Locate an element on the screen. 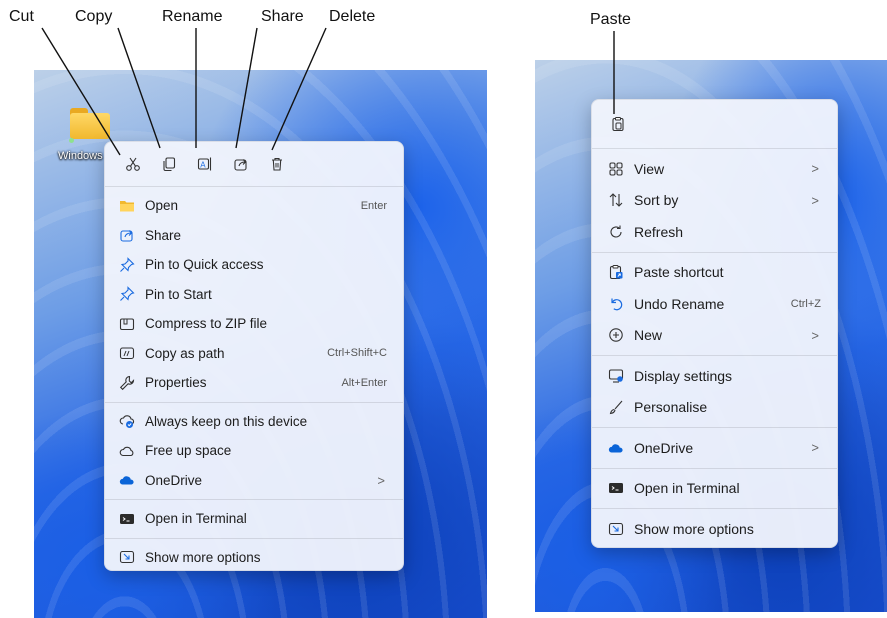 The image size is (887, 618). share-button is located at coordinates (241, 164).